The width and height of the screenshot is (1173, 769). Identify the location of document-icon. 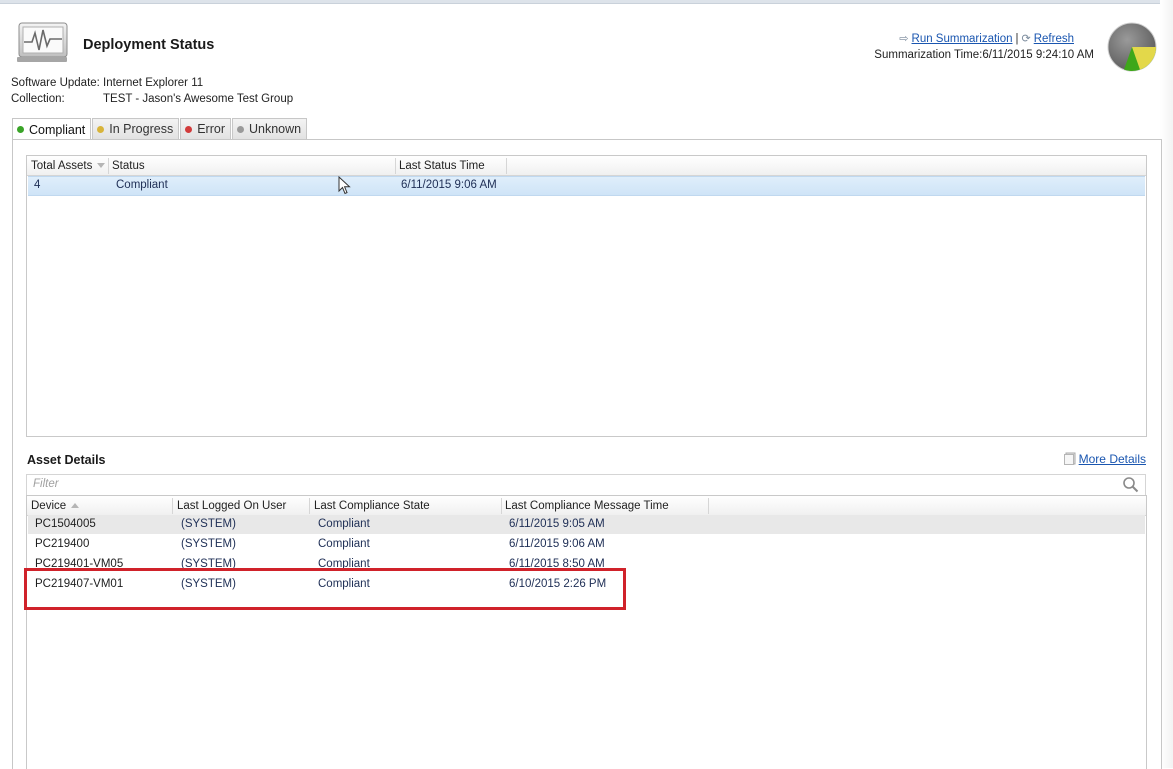
(1069, 458).